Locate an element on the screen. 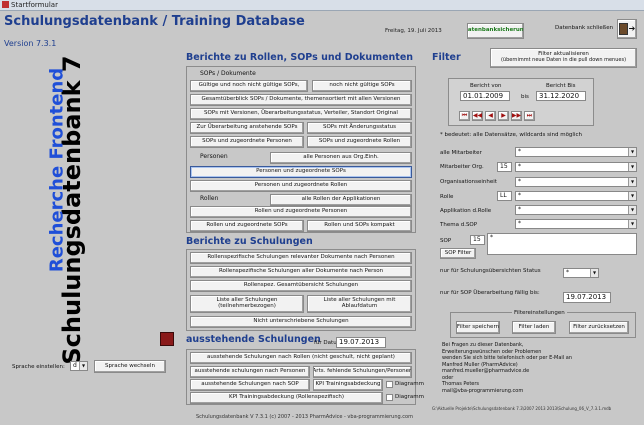  rewind-icon: ◀◀ is located at coordinates (477, 115).